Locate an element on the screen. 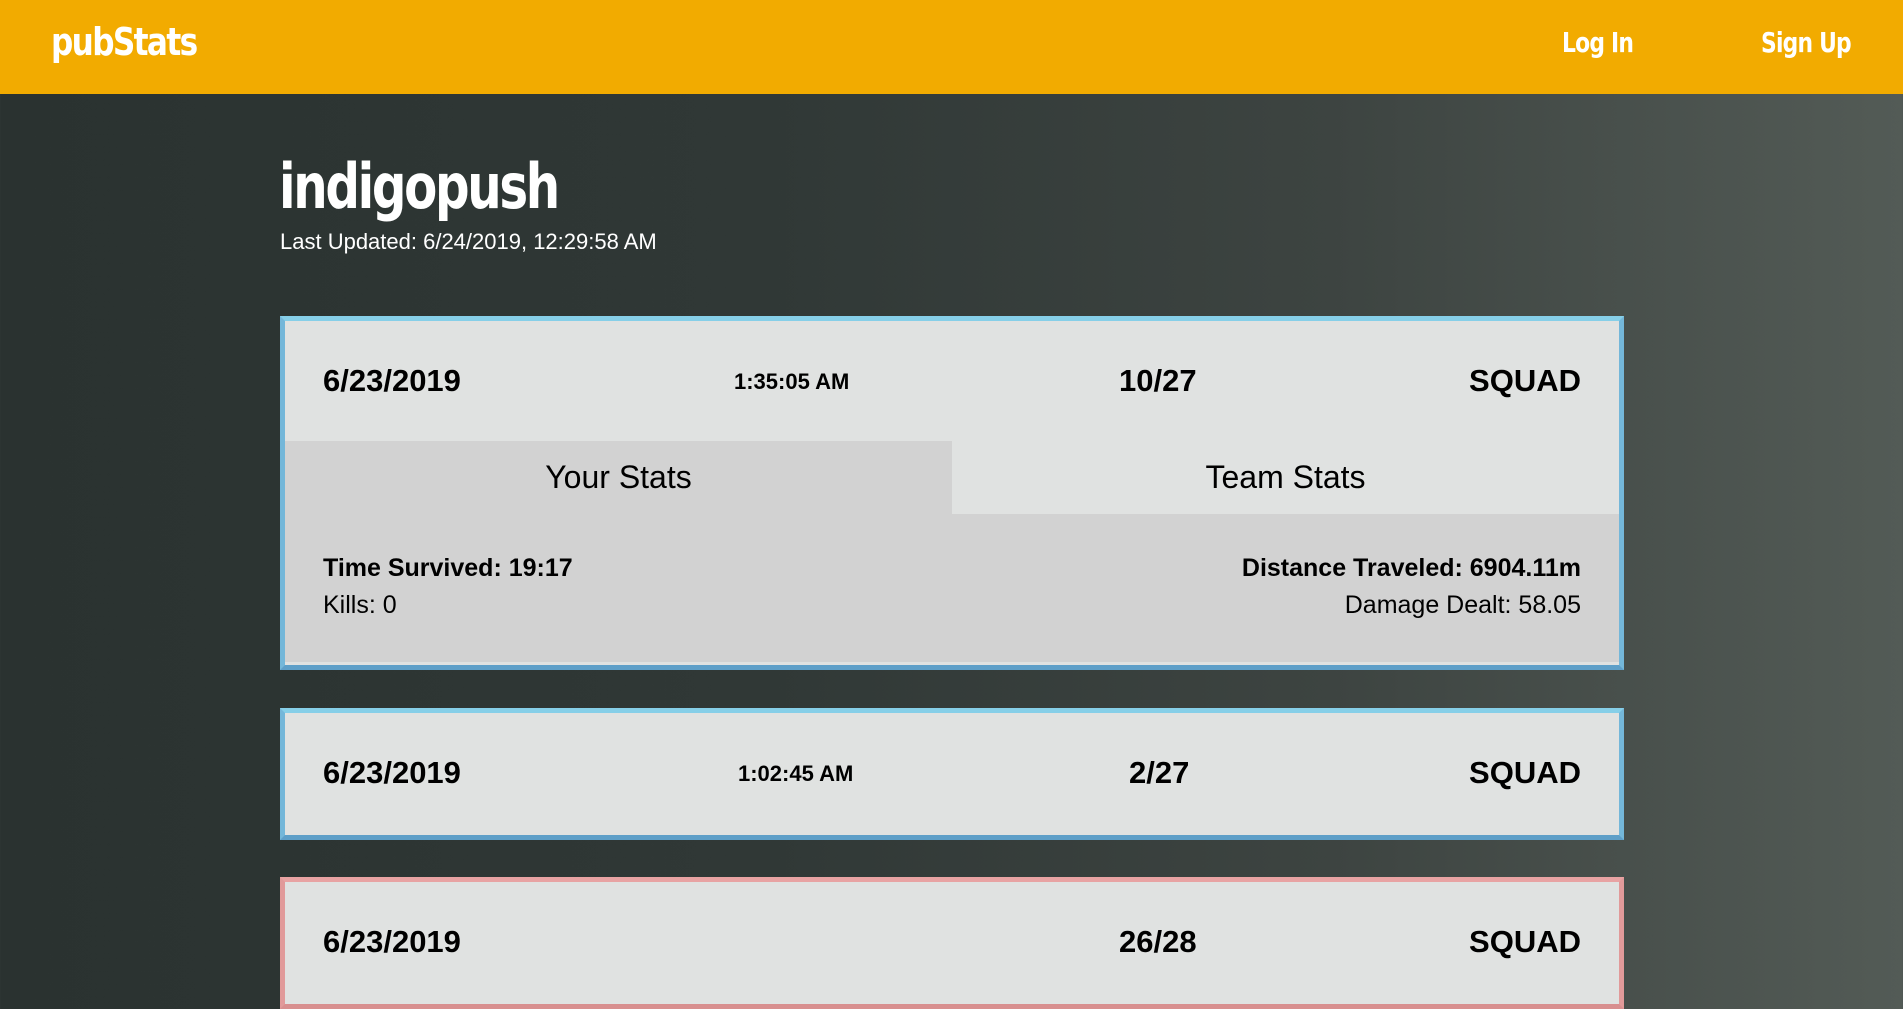 Image resolution: width=1903 pixels, height=1009 pixels. match-header: 6/23/2019 1:35:05 AM 10/27 SQUAD is located at coordinates (952, 381).